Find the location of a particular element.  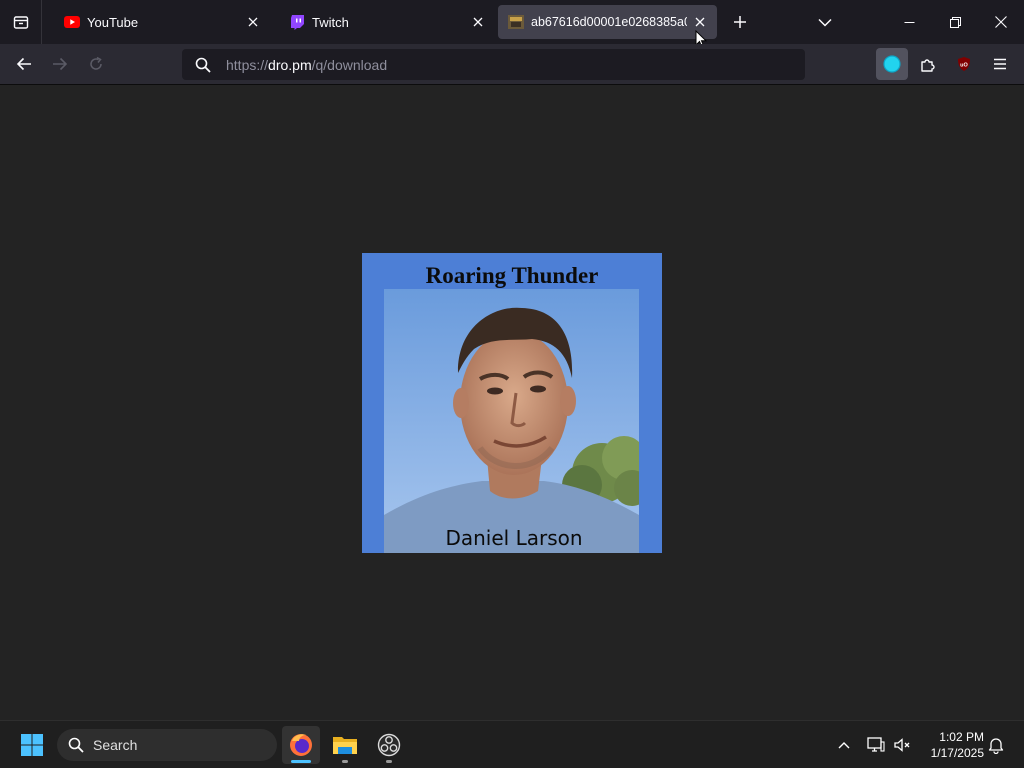

taskbar-firefox is located at coordinates (301, 745).